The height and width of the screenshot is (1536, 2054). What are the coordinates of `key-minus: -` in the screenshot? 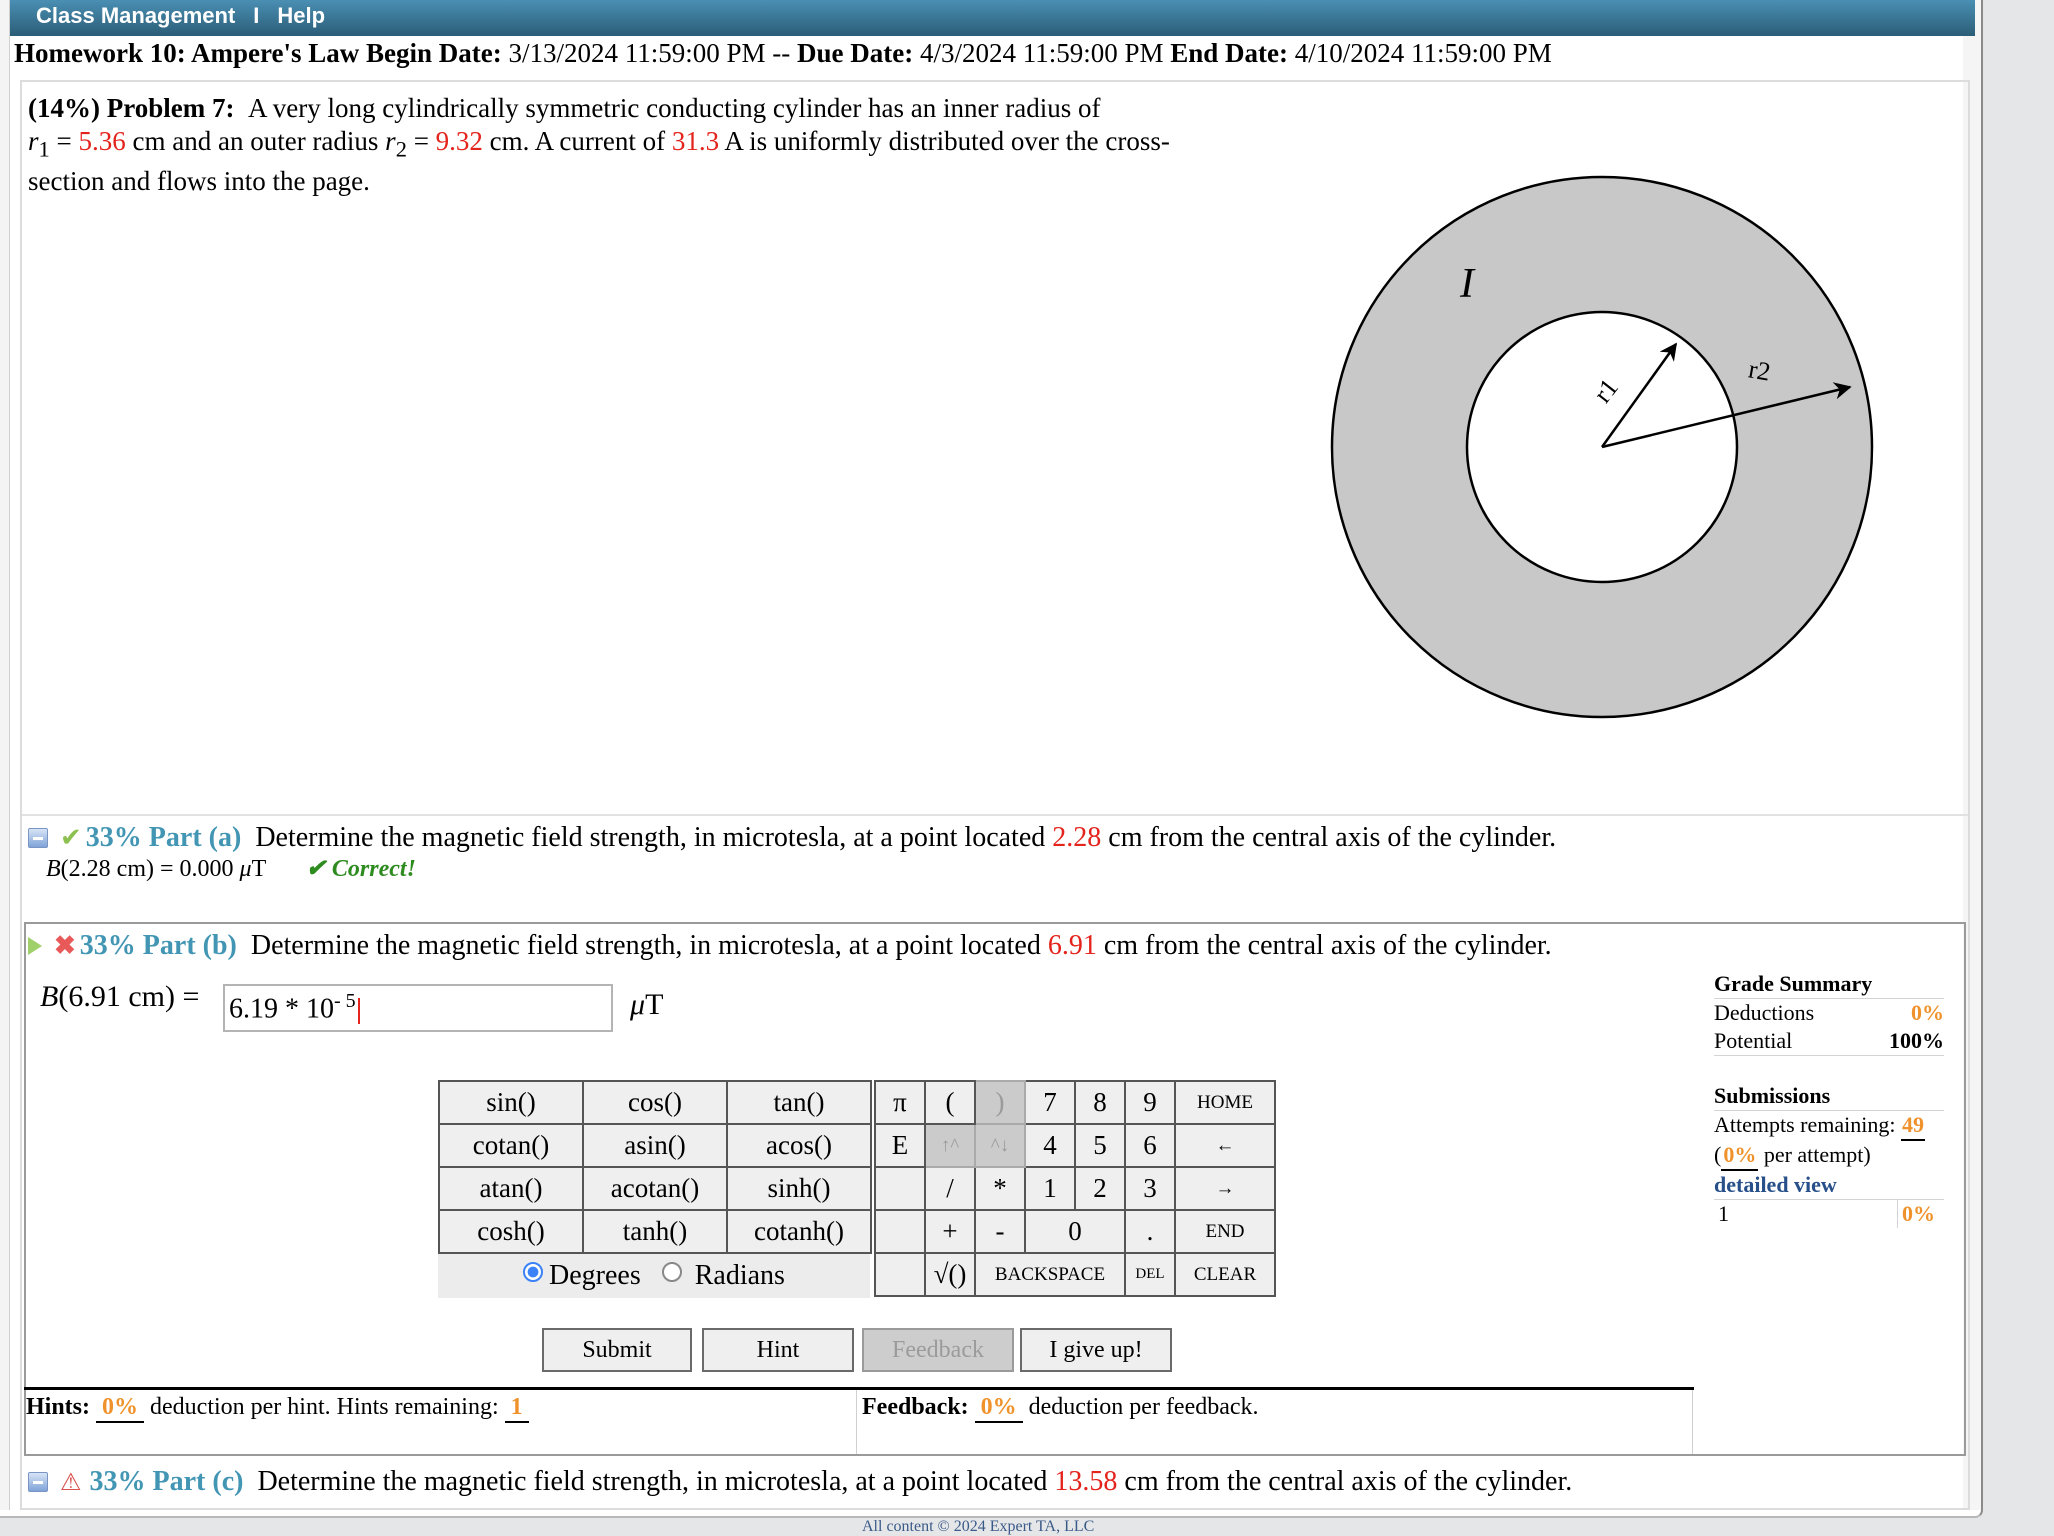 It's located at (1000, 1231).